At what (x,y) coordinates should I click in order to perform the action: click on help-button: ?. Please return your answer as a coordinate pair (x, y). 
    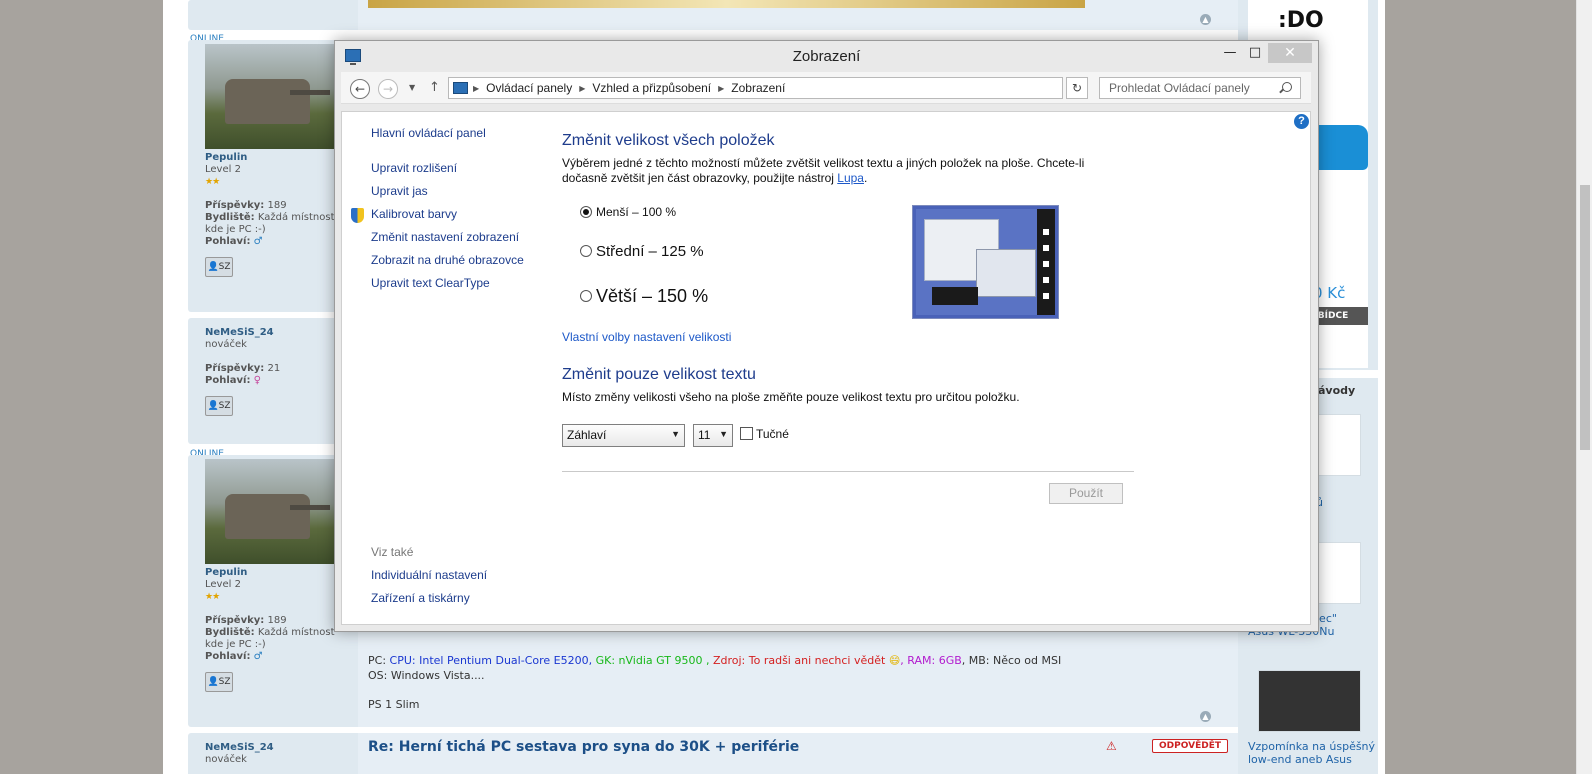
    Looking at the image, I should click on (1301, 121).